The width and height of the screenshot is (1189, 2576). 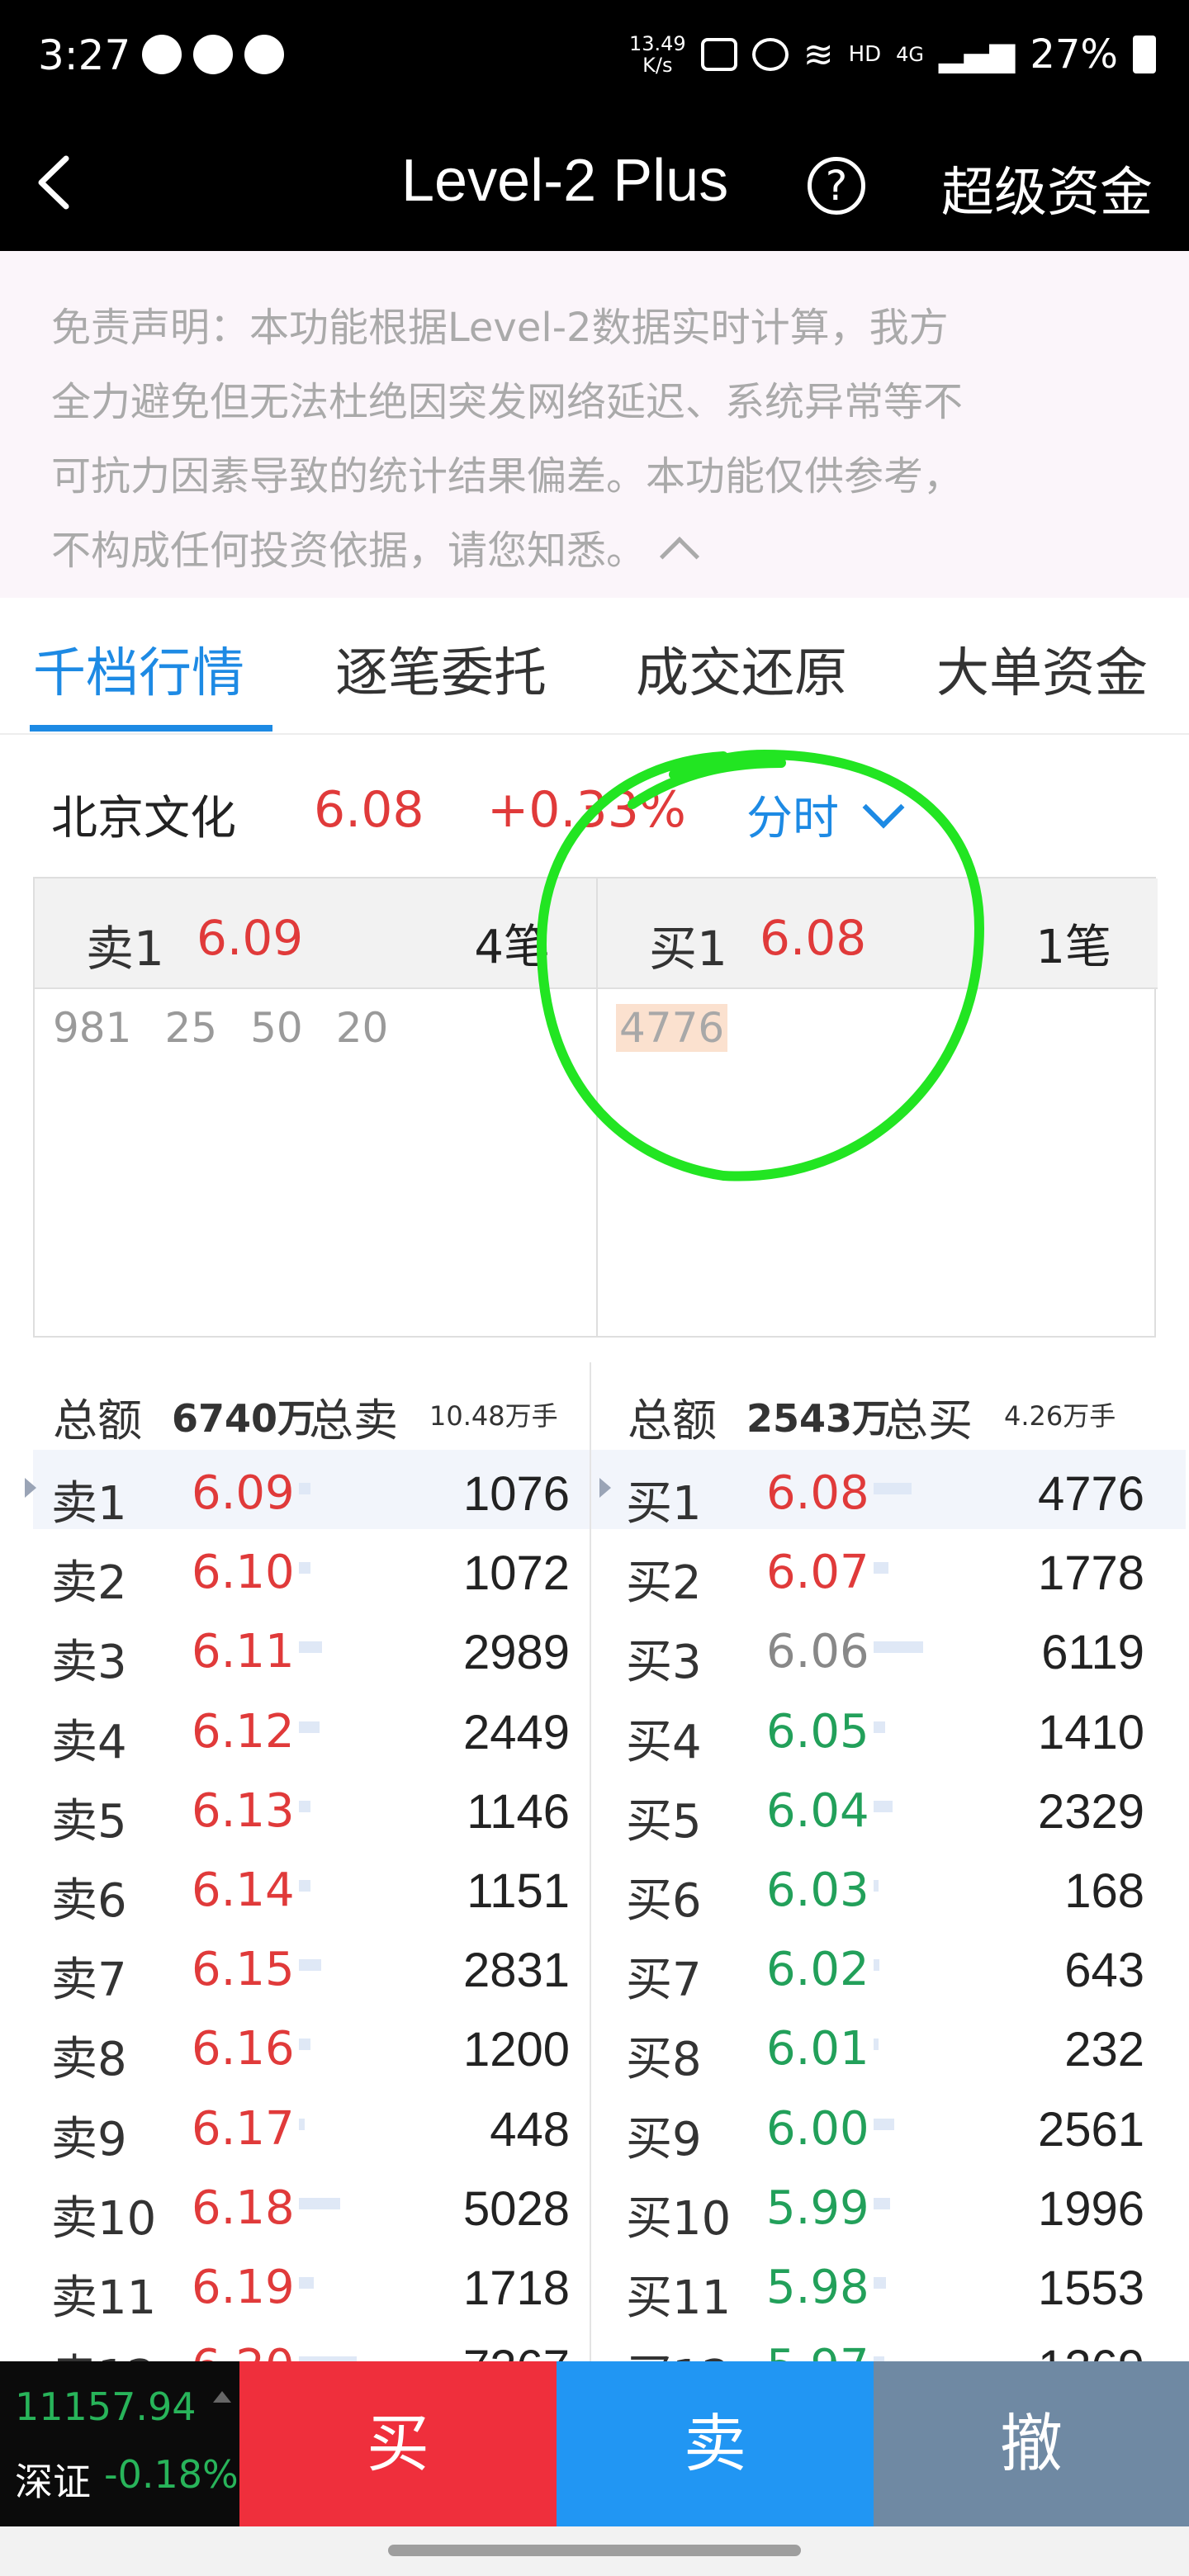 What do you see at coordinates (276, 1028) in the screenshot?
I see `sell1-volume: 50` at bounding box center [276, 1028].